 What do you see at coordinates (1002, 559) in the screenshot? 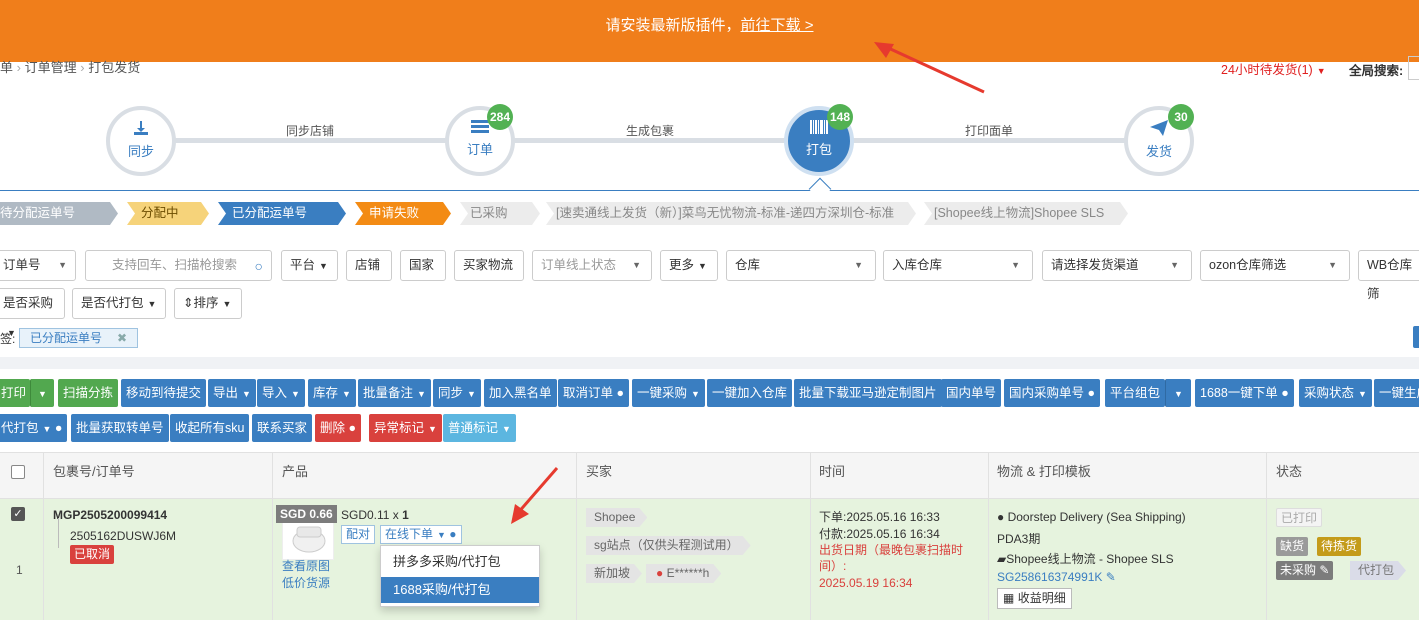
I see `truck-icon: ▰` at bounding box center [1002, 559].